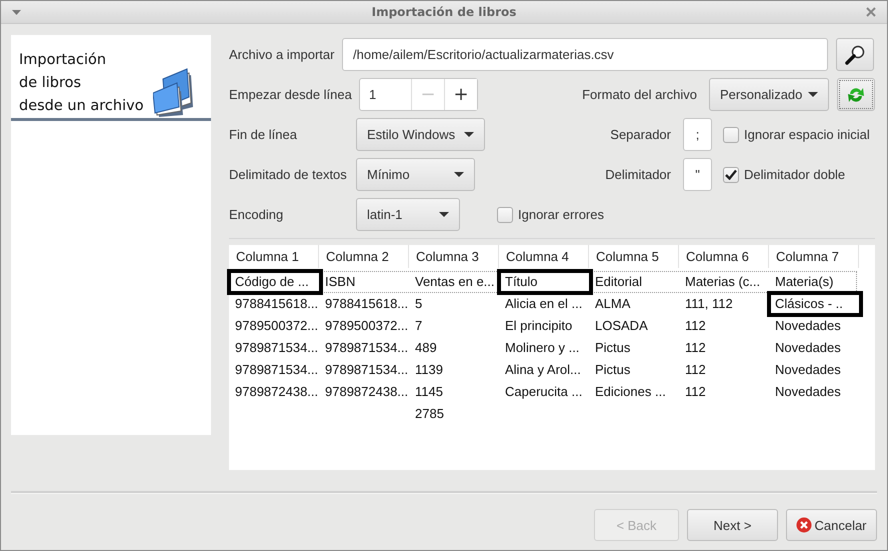 Image resolution: width=888 pixels, height=551 pixels. Describe the element at coordinates (364, 256) in the screenshot. I see `column-header: Columna 2` at that location.